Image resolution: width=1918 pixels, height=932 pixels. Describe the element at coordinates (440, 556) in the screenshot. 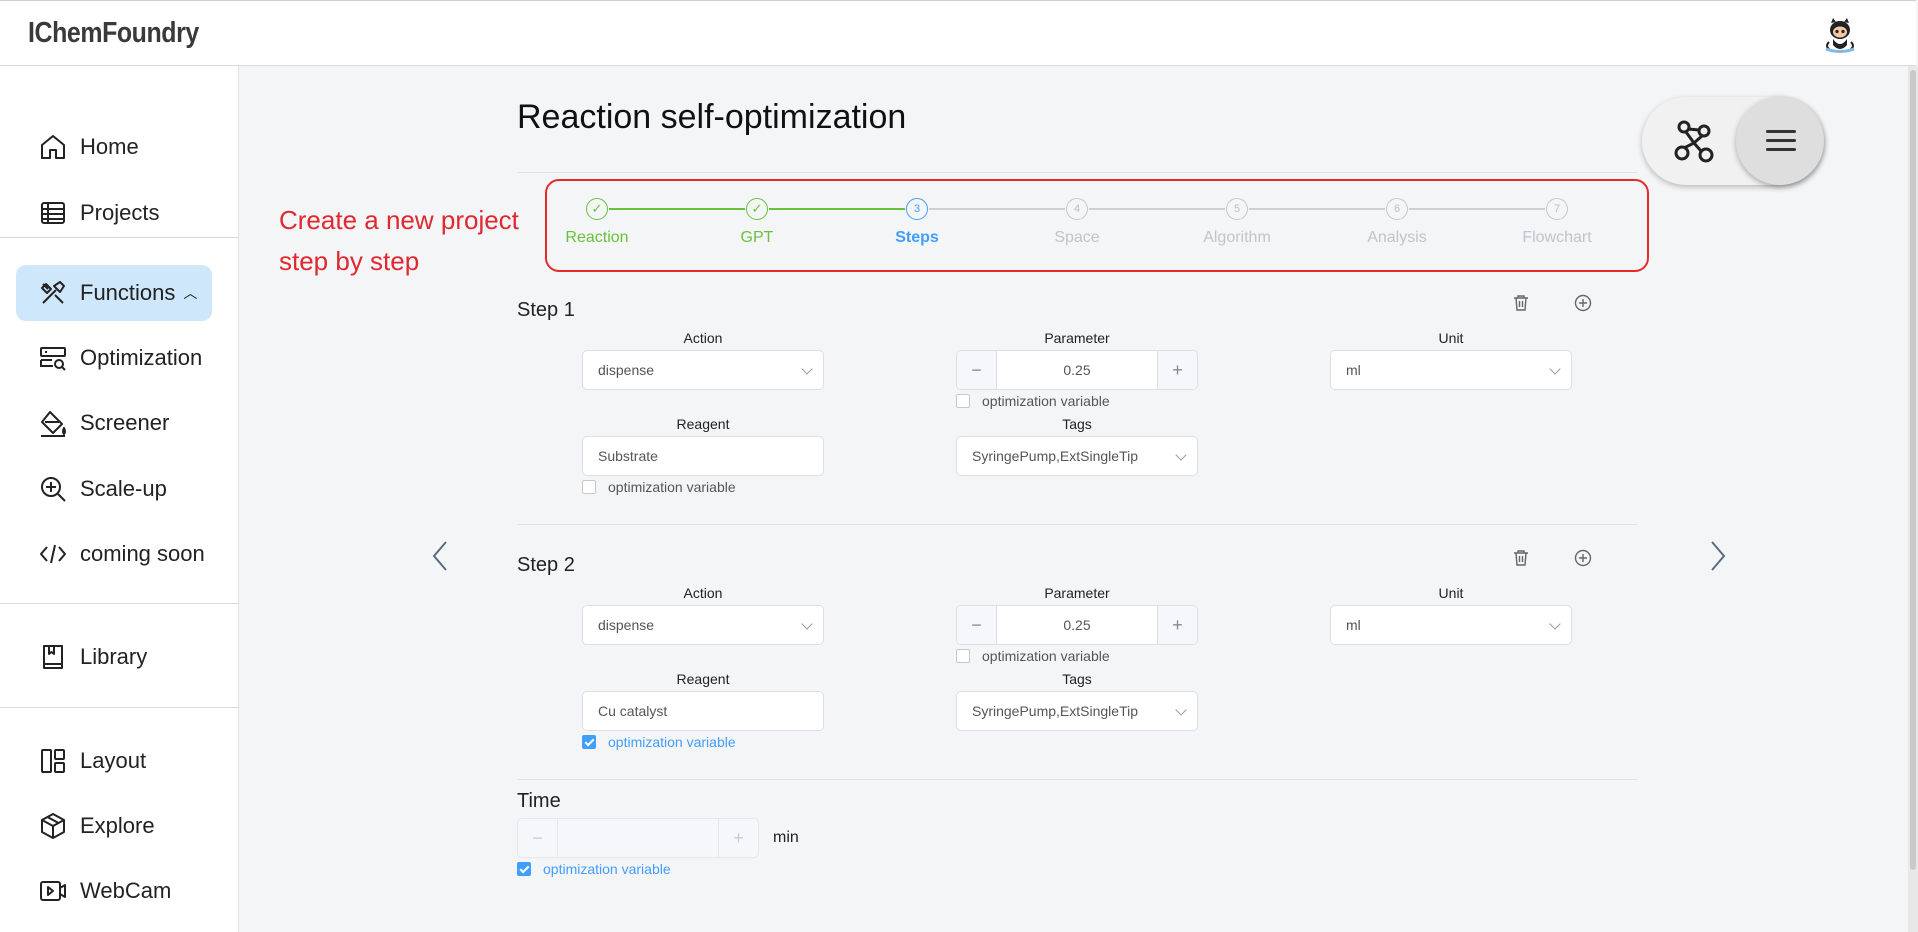

I see `previous-arrow-icon` at that location.